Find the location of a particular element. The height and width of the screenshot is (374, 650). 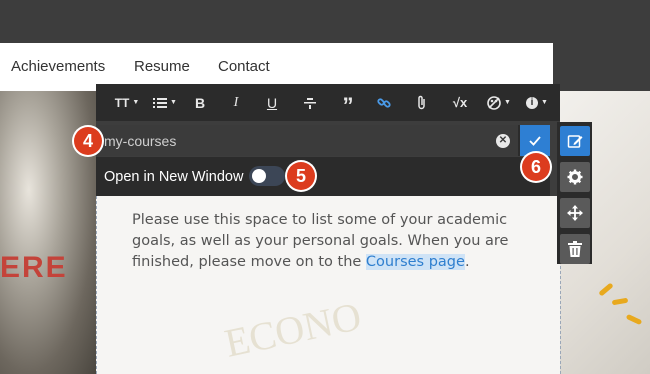

nav-link-resume: Resume is located at coordinates (162, 66).